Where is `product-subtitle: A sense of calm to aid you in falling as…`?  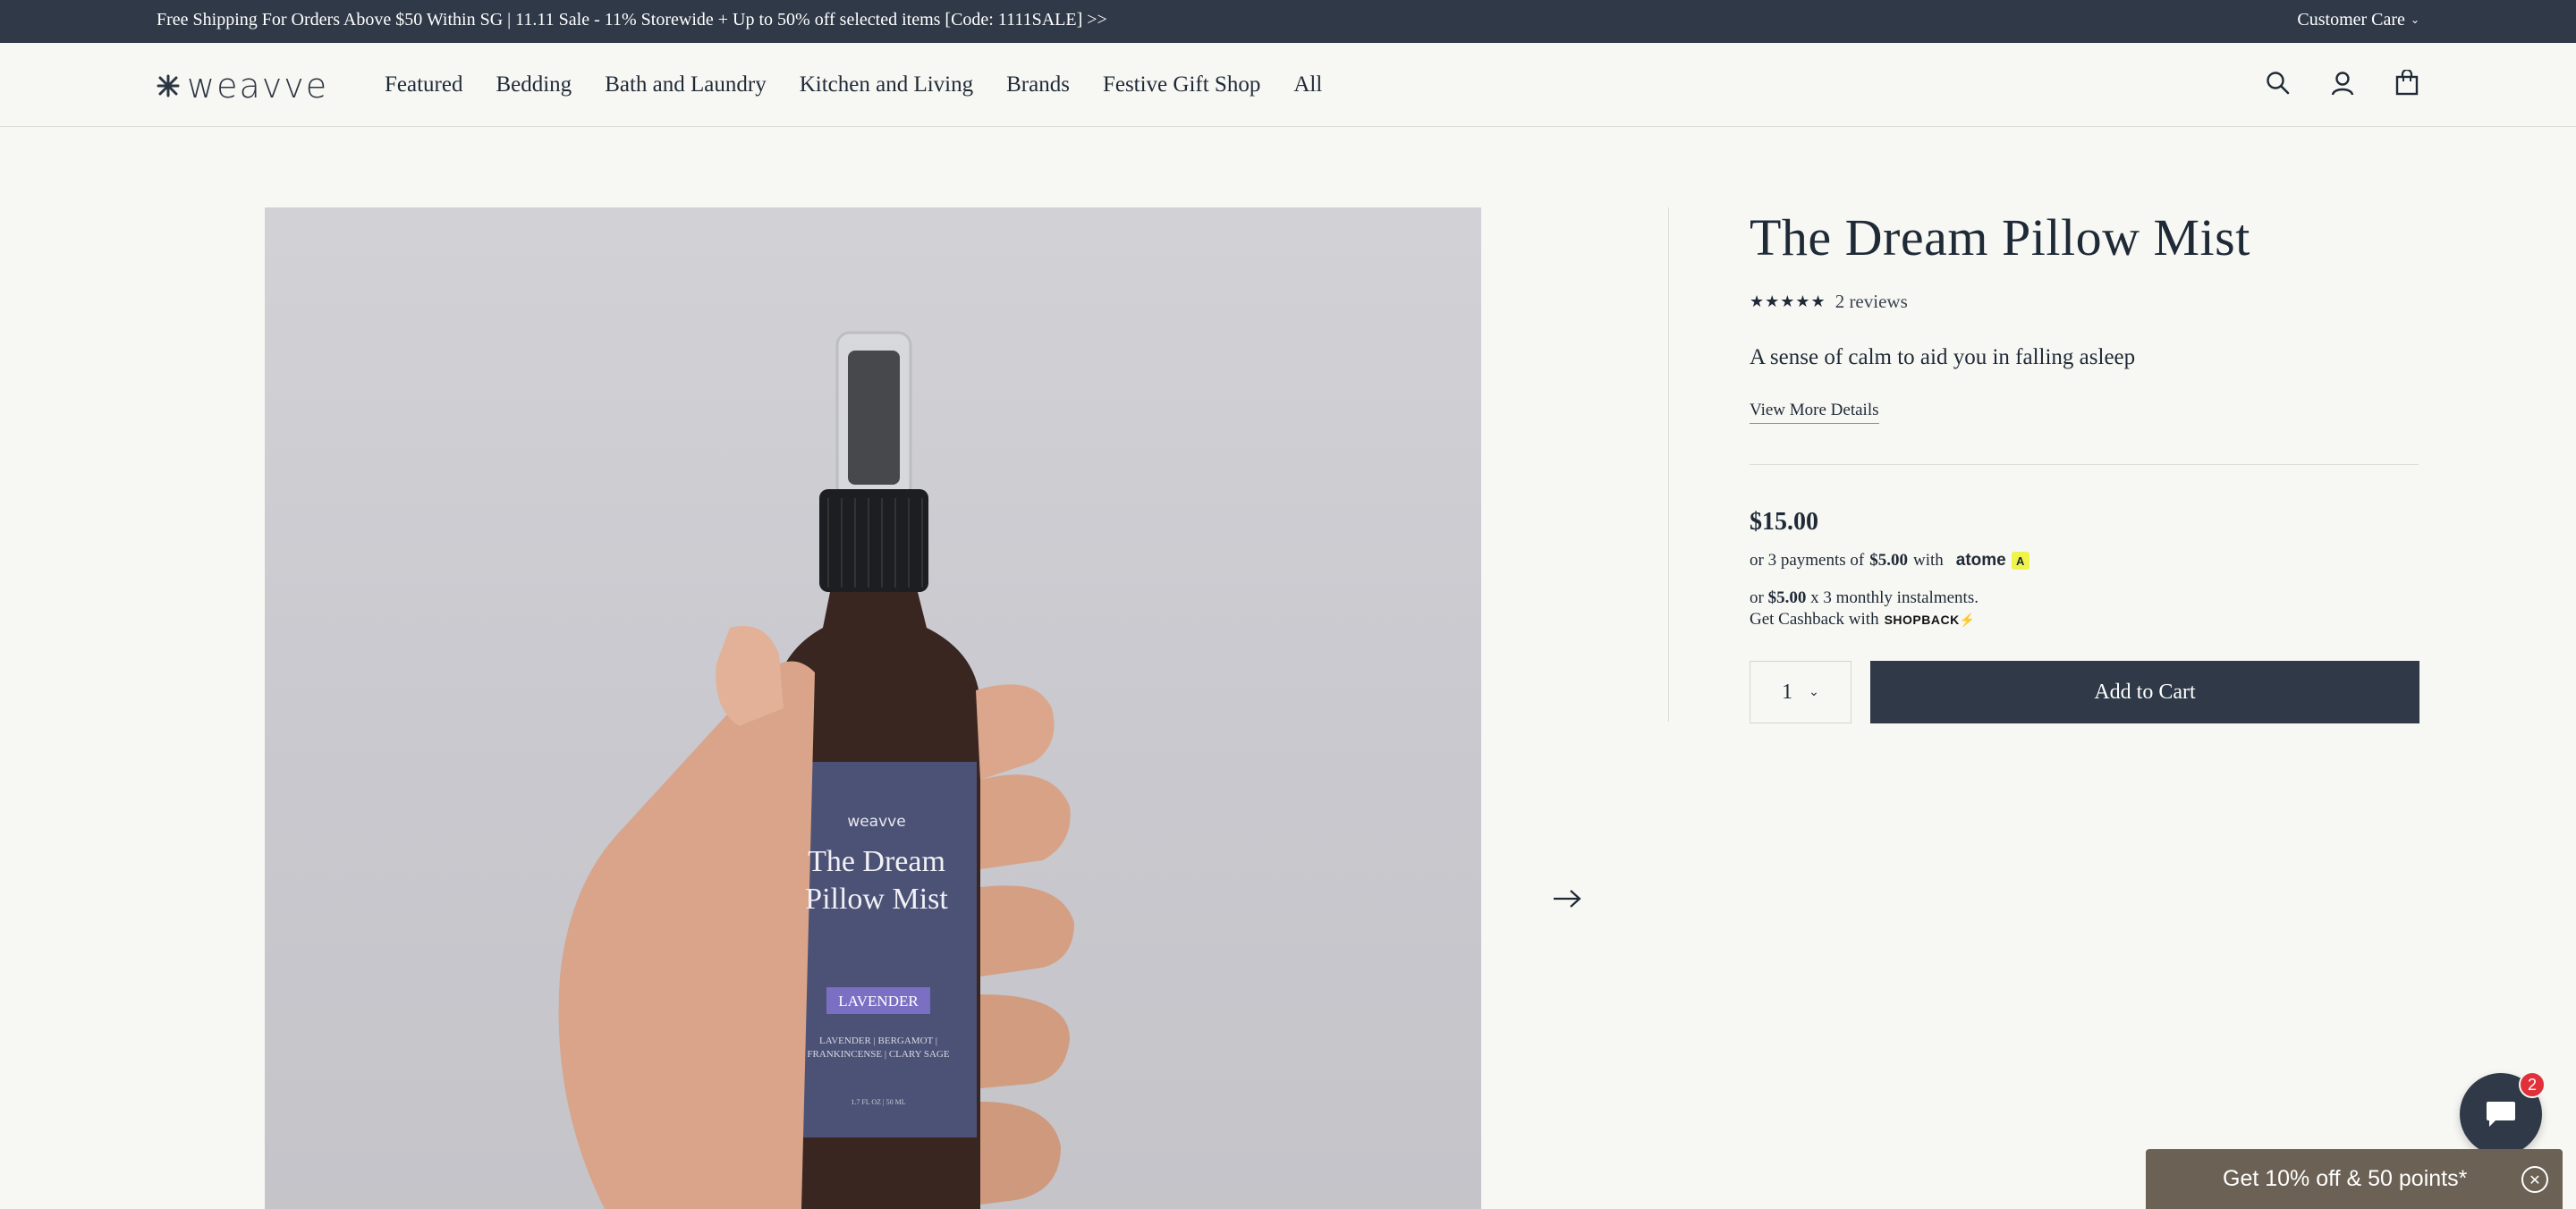 product-subtitle: A sense of calm to aid you in falling as… is located at coordinates (1943, 357).